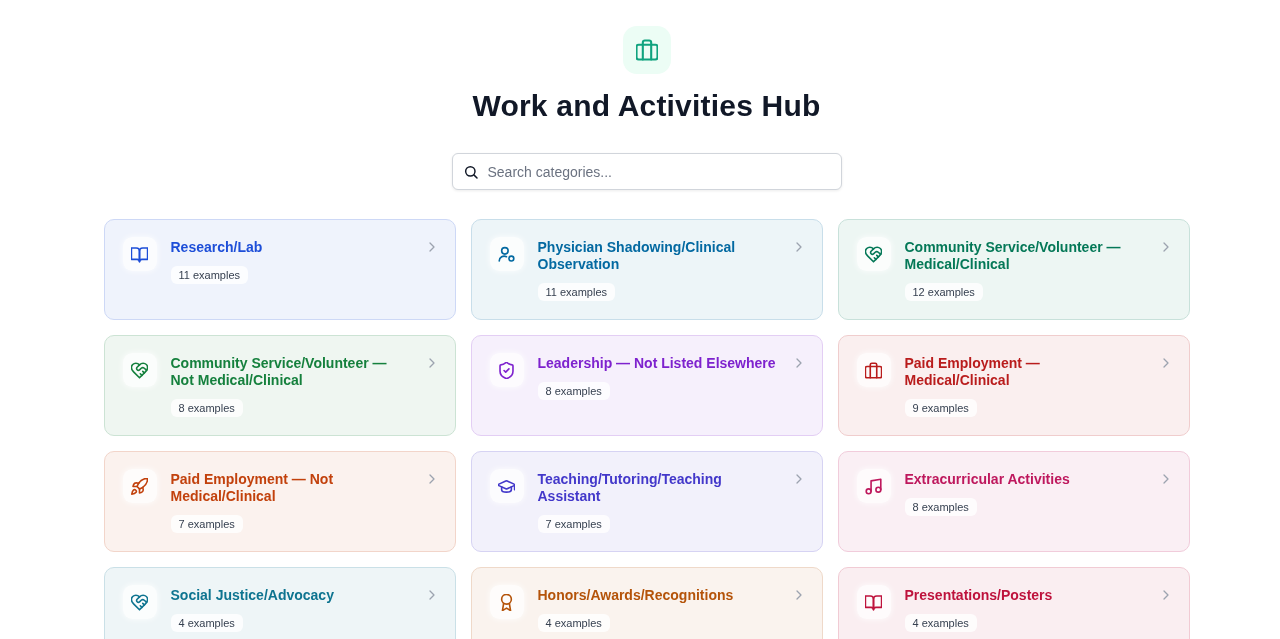 The height and width of the screenshot is (639, 1280). What do you see at coordinates (987, 479) in the screenshot?
I see `category-title: Extracurricular Activities` at bounding box center [987, 479].